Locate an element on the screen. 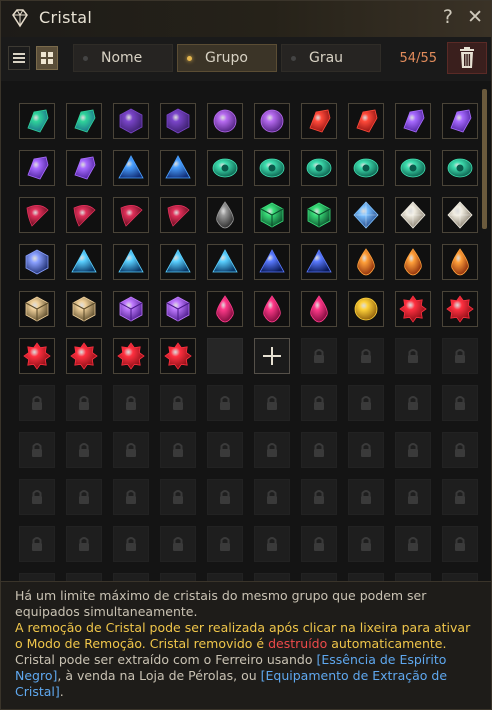 Image resolution: width=492 pixels, height=710 pixels. grid-icon is located at coordinates (47, 58).